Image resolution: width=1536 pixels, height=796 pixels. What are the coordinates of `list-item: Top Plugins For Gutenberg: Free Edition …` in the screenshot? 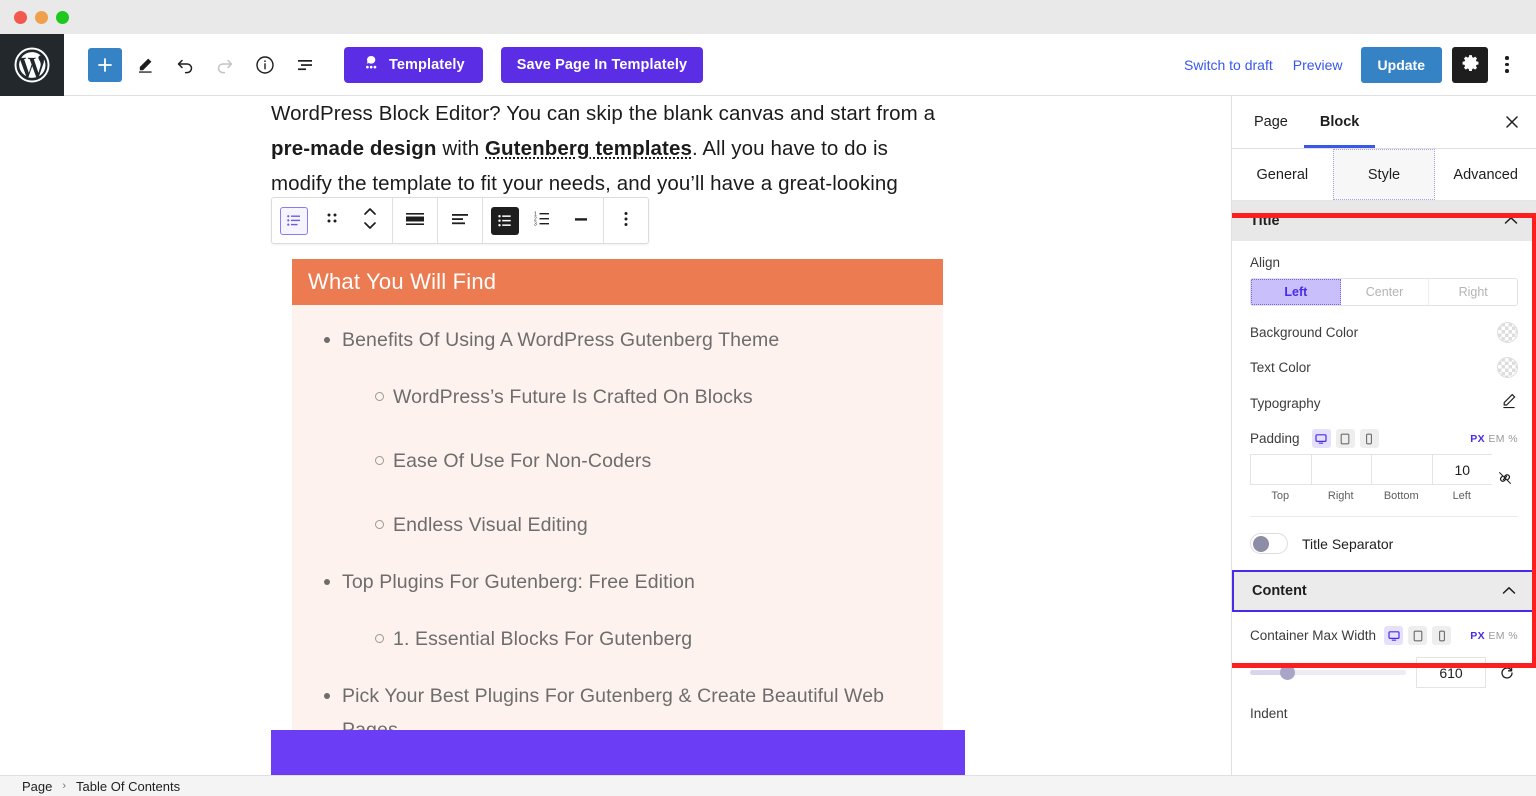 It's located at (617, 614).